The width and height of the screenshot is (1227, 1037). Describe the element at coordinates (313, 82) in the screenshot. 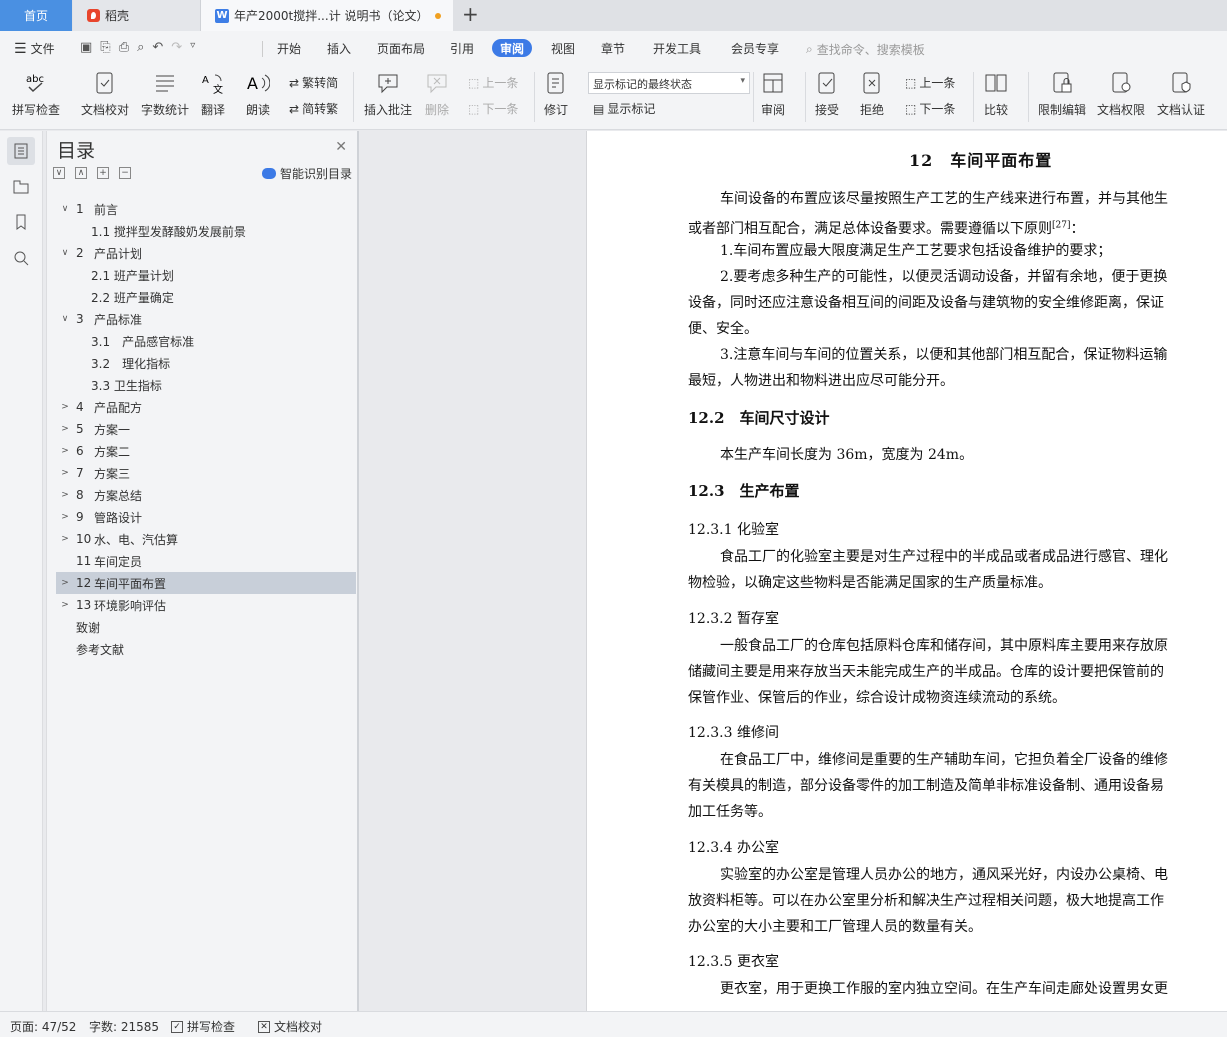

I see `trad-to-simp-button: ⇄ 繁转简` at that location.